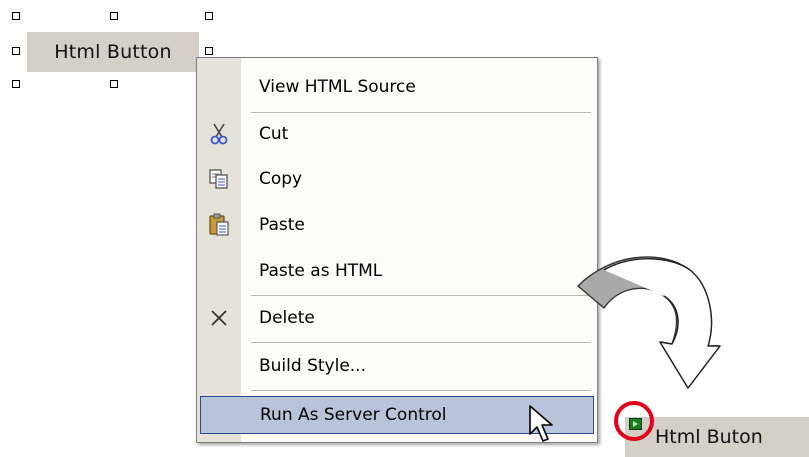  I want to click on selection-handle-top-left, so click(16, 16).